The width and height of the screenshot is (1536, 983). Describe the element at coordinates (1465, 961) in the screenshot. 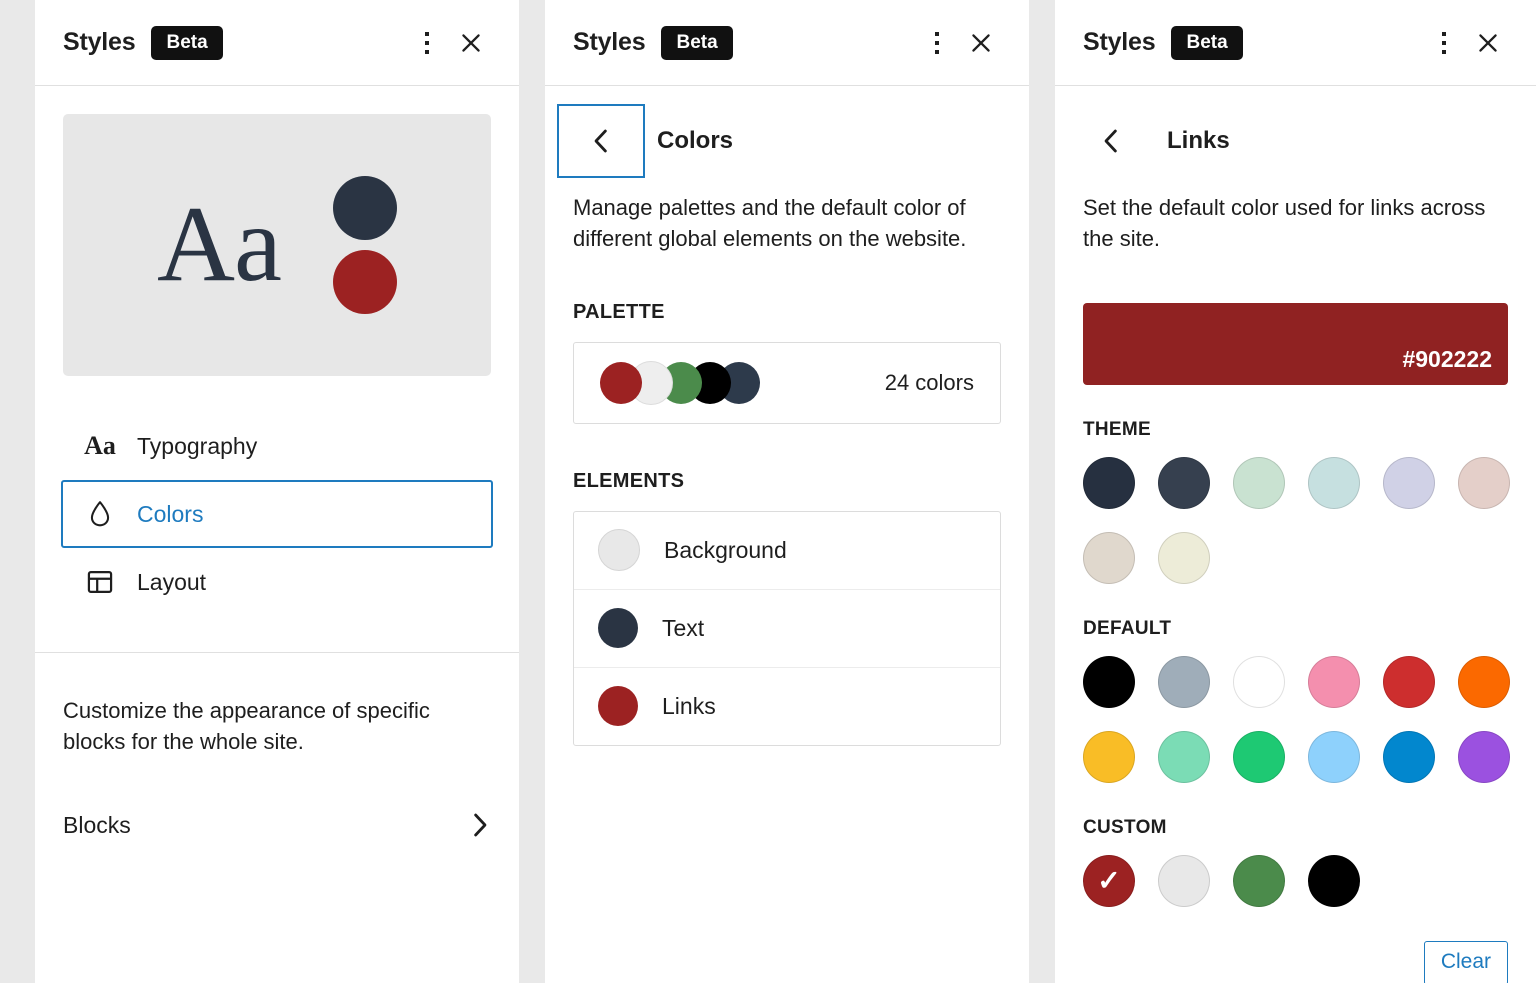

I see `clear-button: Clear` at that location.